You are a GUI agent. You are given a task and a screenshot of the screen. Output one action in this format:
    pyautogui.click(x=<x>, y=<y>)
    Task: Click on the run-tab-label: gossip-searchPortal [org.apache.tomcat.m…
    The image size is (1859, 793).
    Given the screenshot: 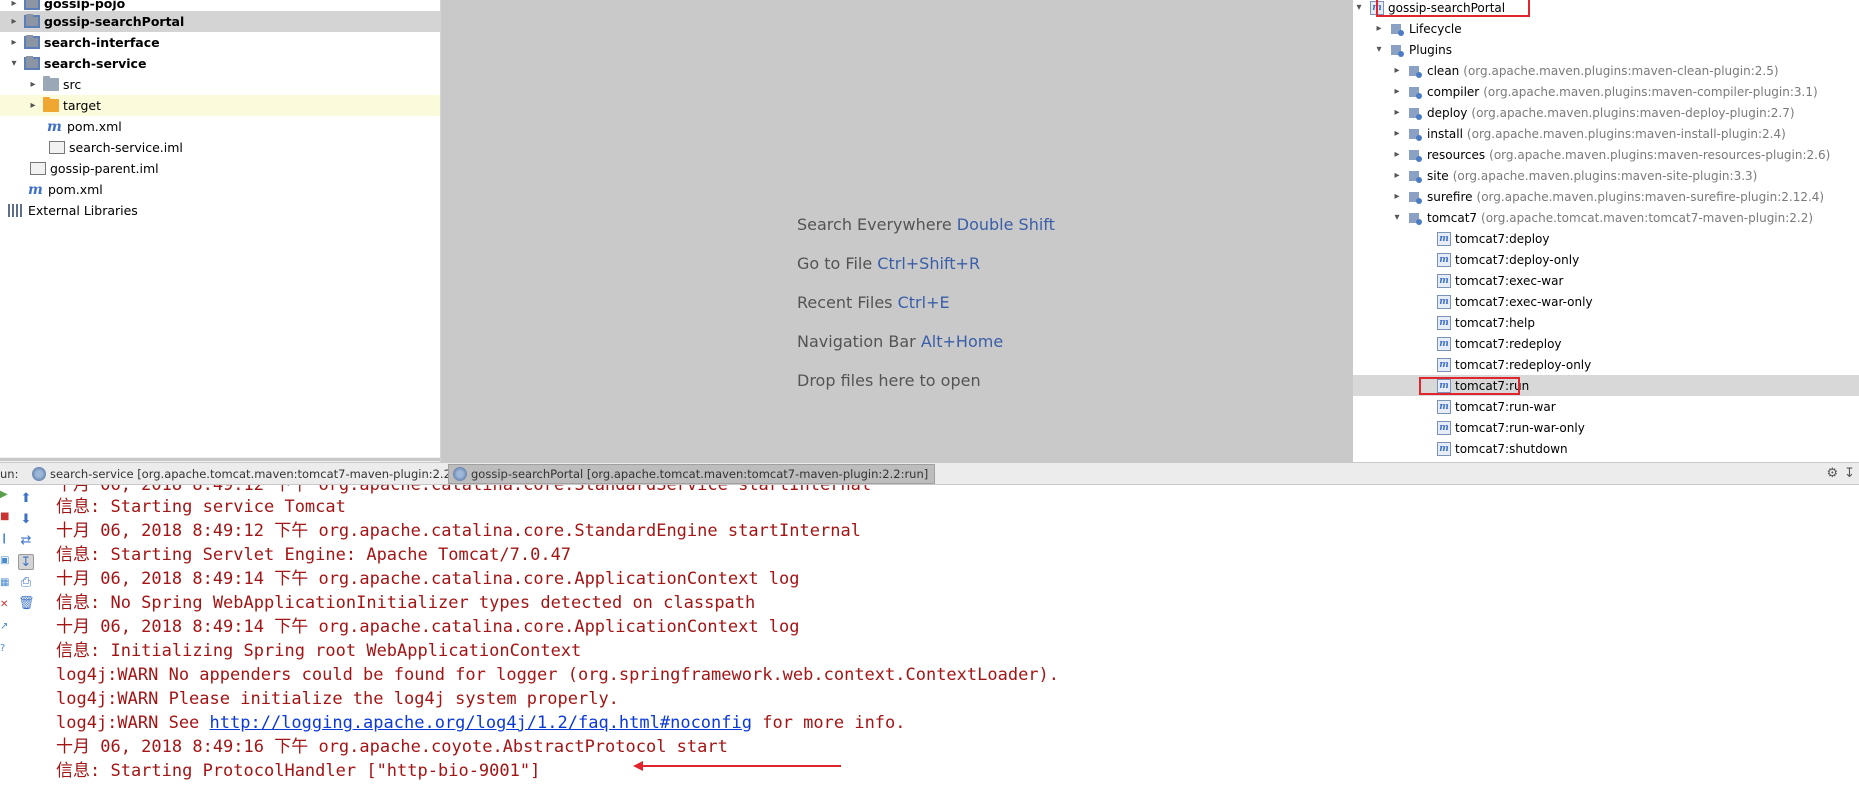 What is the action you would take?
    pyautogui.click(x=700, y=474)
    